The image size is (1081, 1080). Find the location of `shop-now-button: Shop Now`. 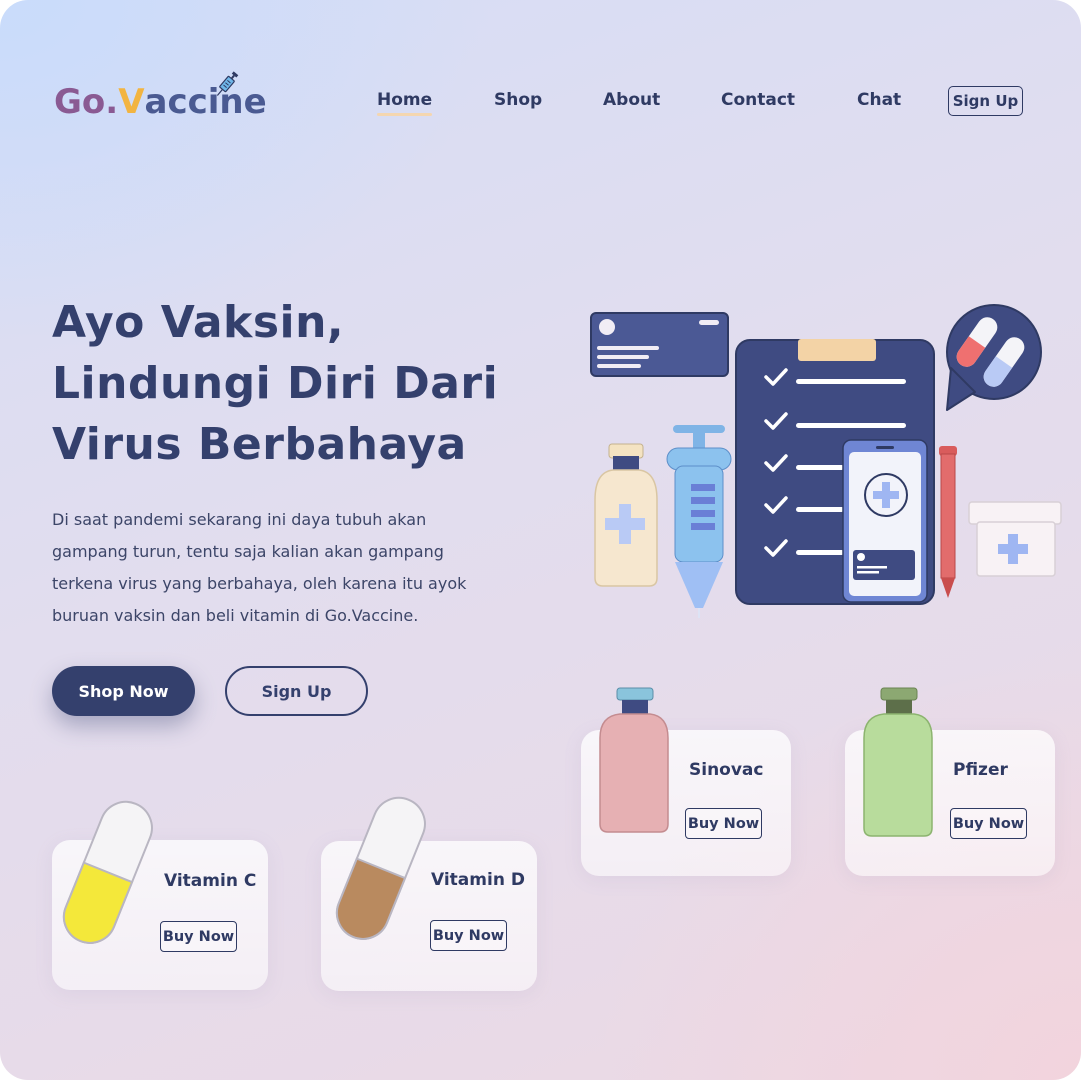

shop-now-button: Shop Now is located at coordinates (123, 691).